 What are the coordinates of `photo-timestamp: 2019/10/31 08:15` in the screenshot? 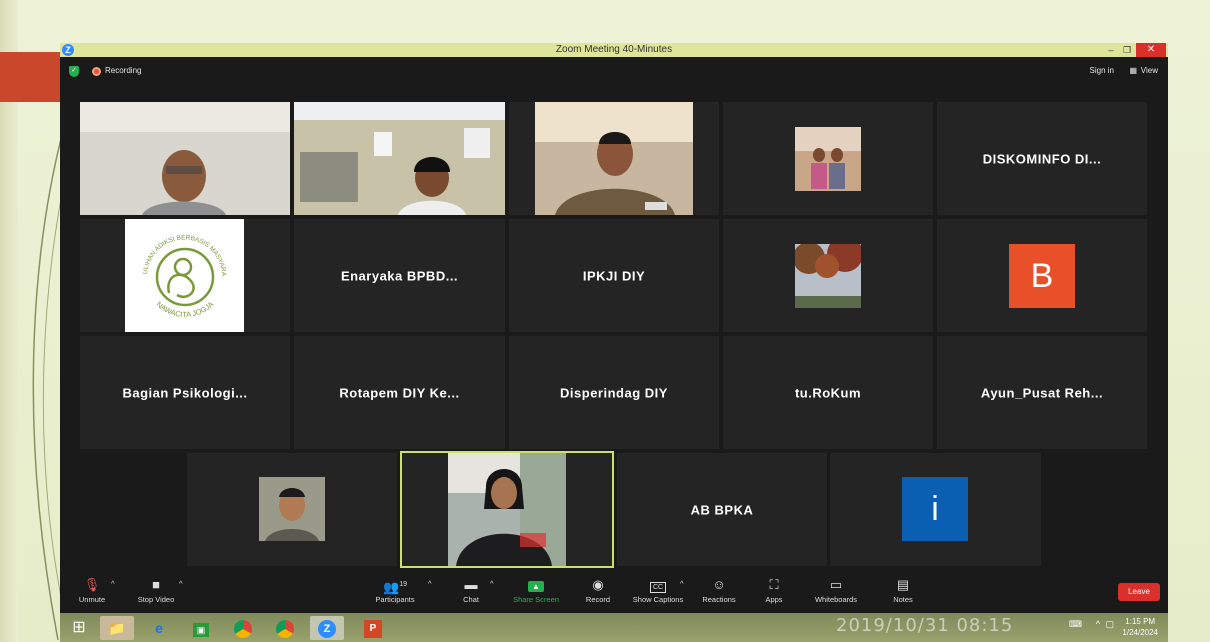 It's located at (925, 625).